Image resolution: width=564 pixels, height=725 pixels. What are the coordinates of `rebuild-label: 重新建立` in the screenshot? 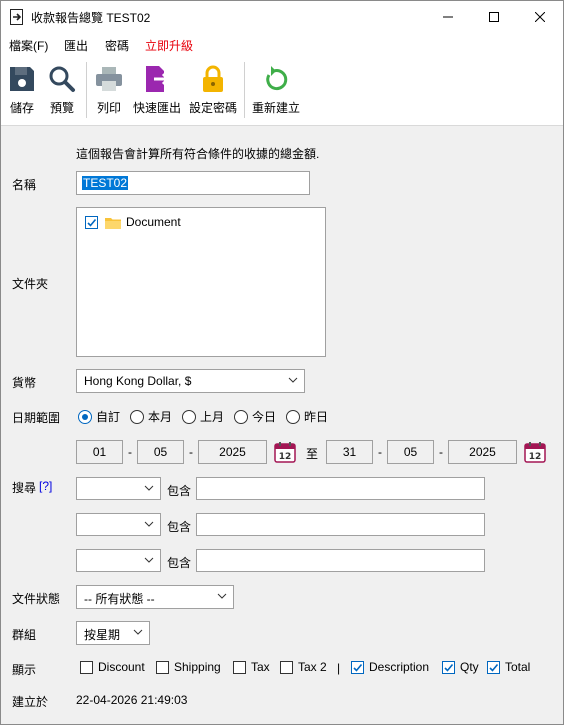 It's located at (275, 108).